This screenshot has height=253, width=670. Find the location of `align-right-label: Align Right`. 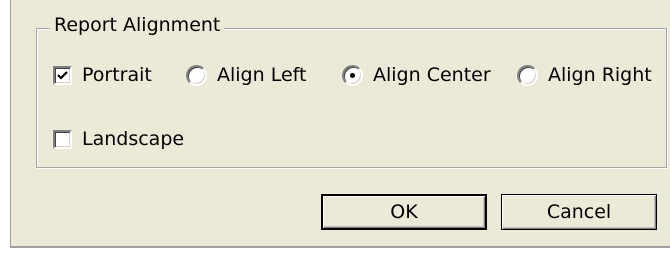

align-right-label: Align Right is located at coordinates (600, 75).